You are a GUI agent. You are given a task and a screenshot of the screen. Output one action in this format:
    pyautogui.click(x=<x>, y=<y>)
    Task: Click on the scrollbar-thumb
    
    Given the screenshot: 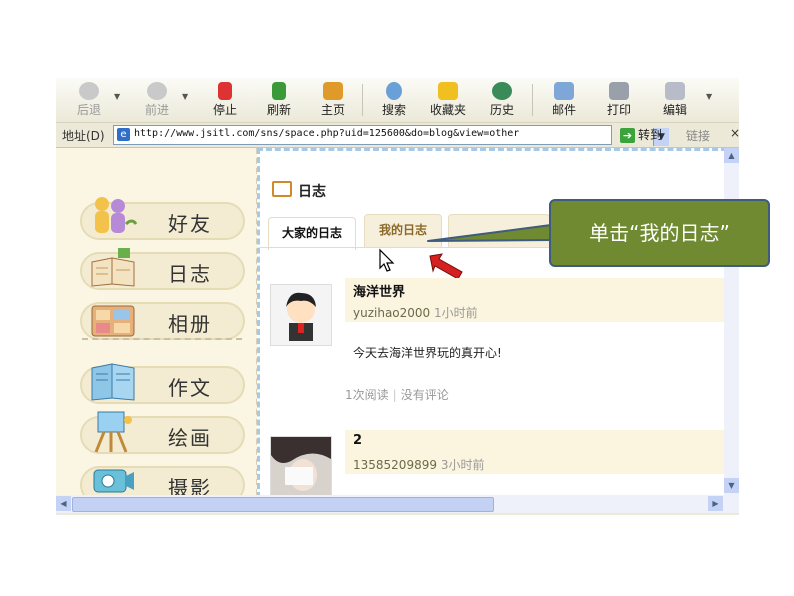 What is the action you would take?
    pyautogui.click(x=283, y=504)
    